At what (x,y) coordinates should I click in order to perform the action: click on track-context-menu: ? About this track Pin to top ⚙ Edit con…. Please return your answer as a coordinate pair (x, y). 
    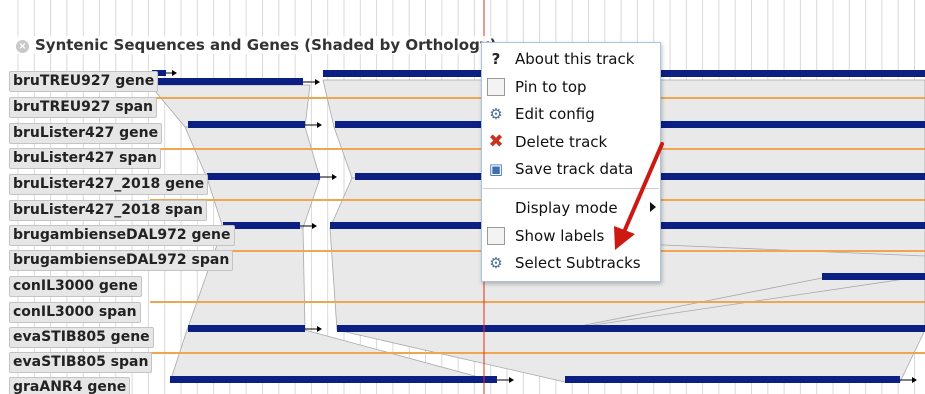
    Looking at the image, I should click on (571, 162).